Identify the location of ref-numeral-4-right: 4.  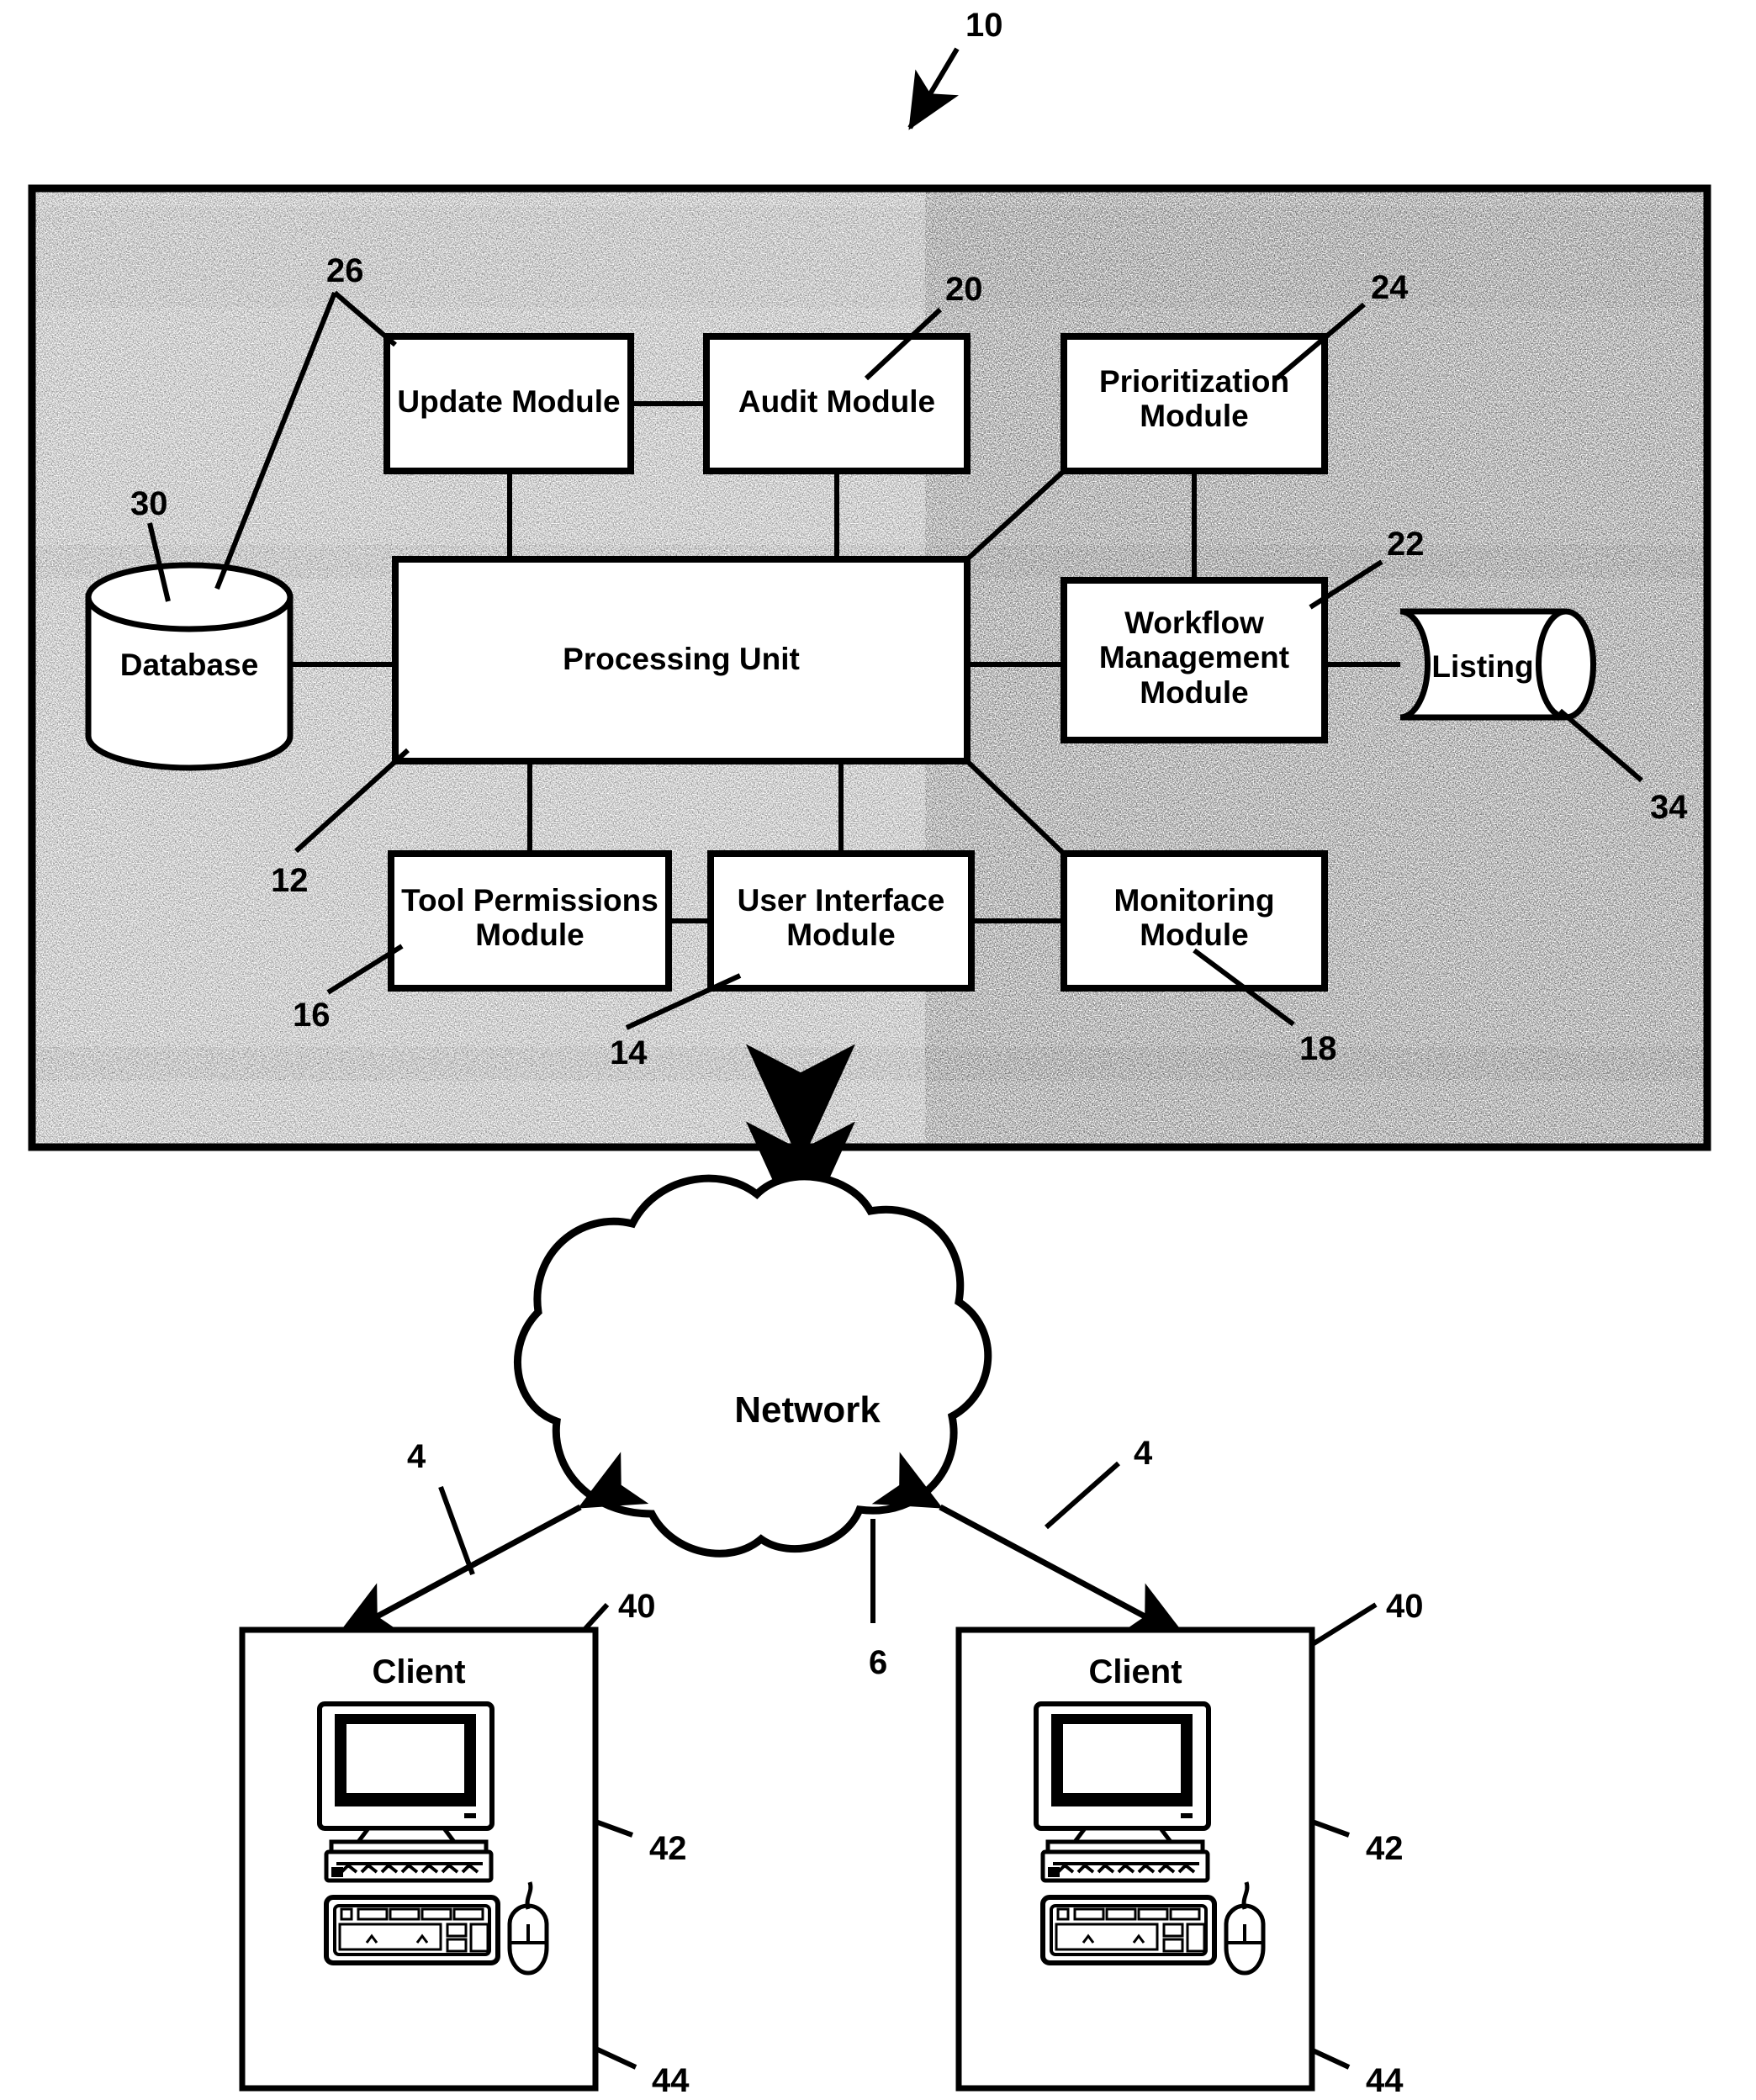
(1143, 1453).